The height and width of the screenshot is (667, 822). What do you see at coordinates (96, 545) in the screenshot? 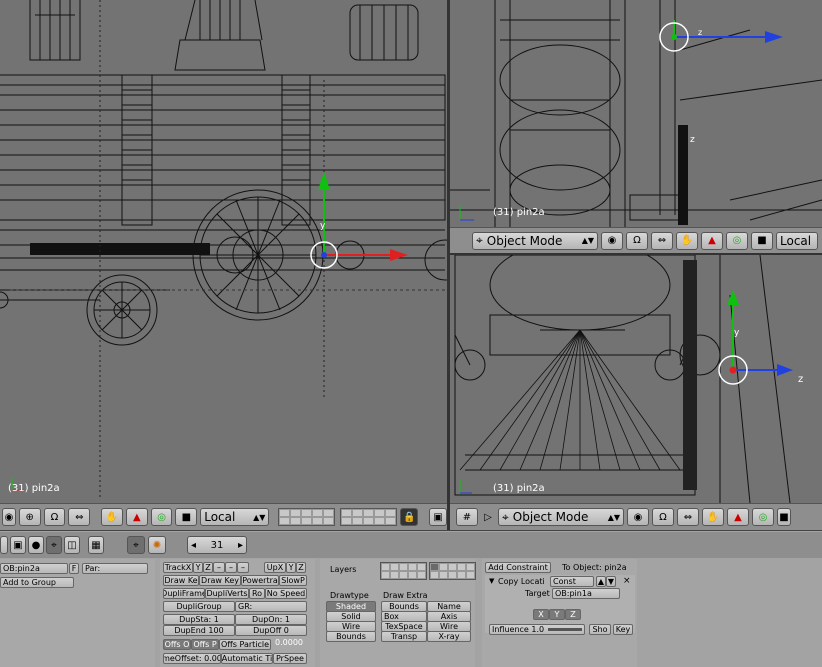
I see `scene-context-button: ▦` at bounding box center [96, 545].